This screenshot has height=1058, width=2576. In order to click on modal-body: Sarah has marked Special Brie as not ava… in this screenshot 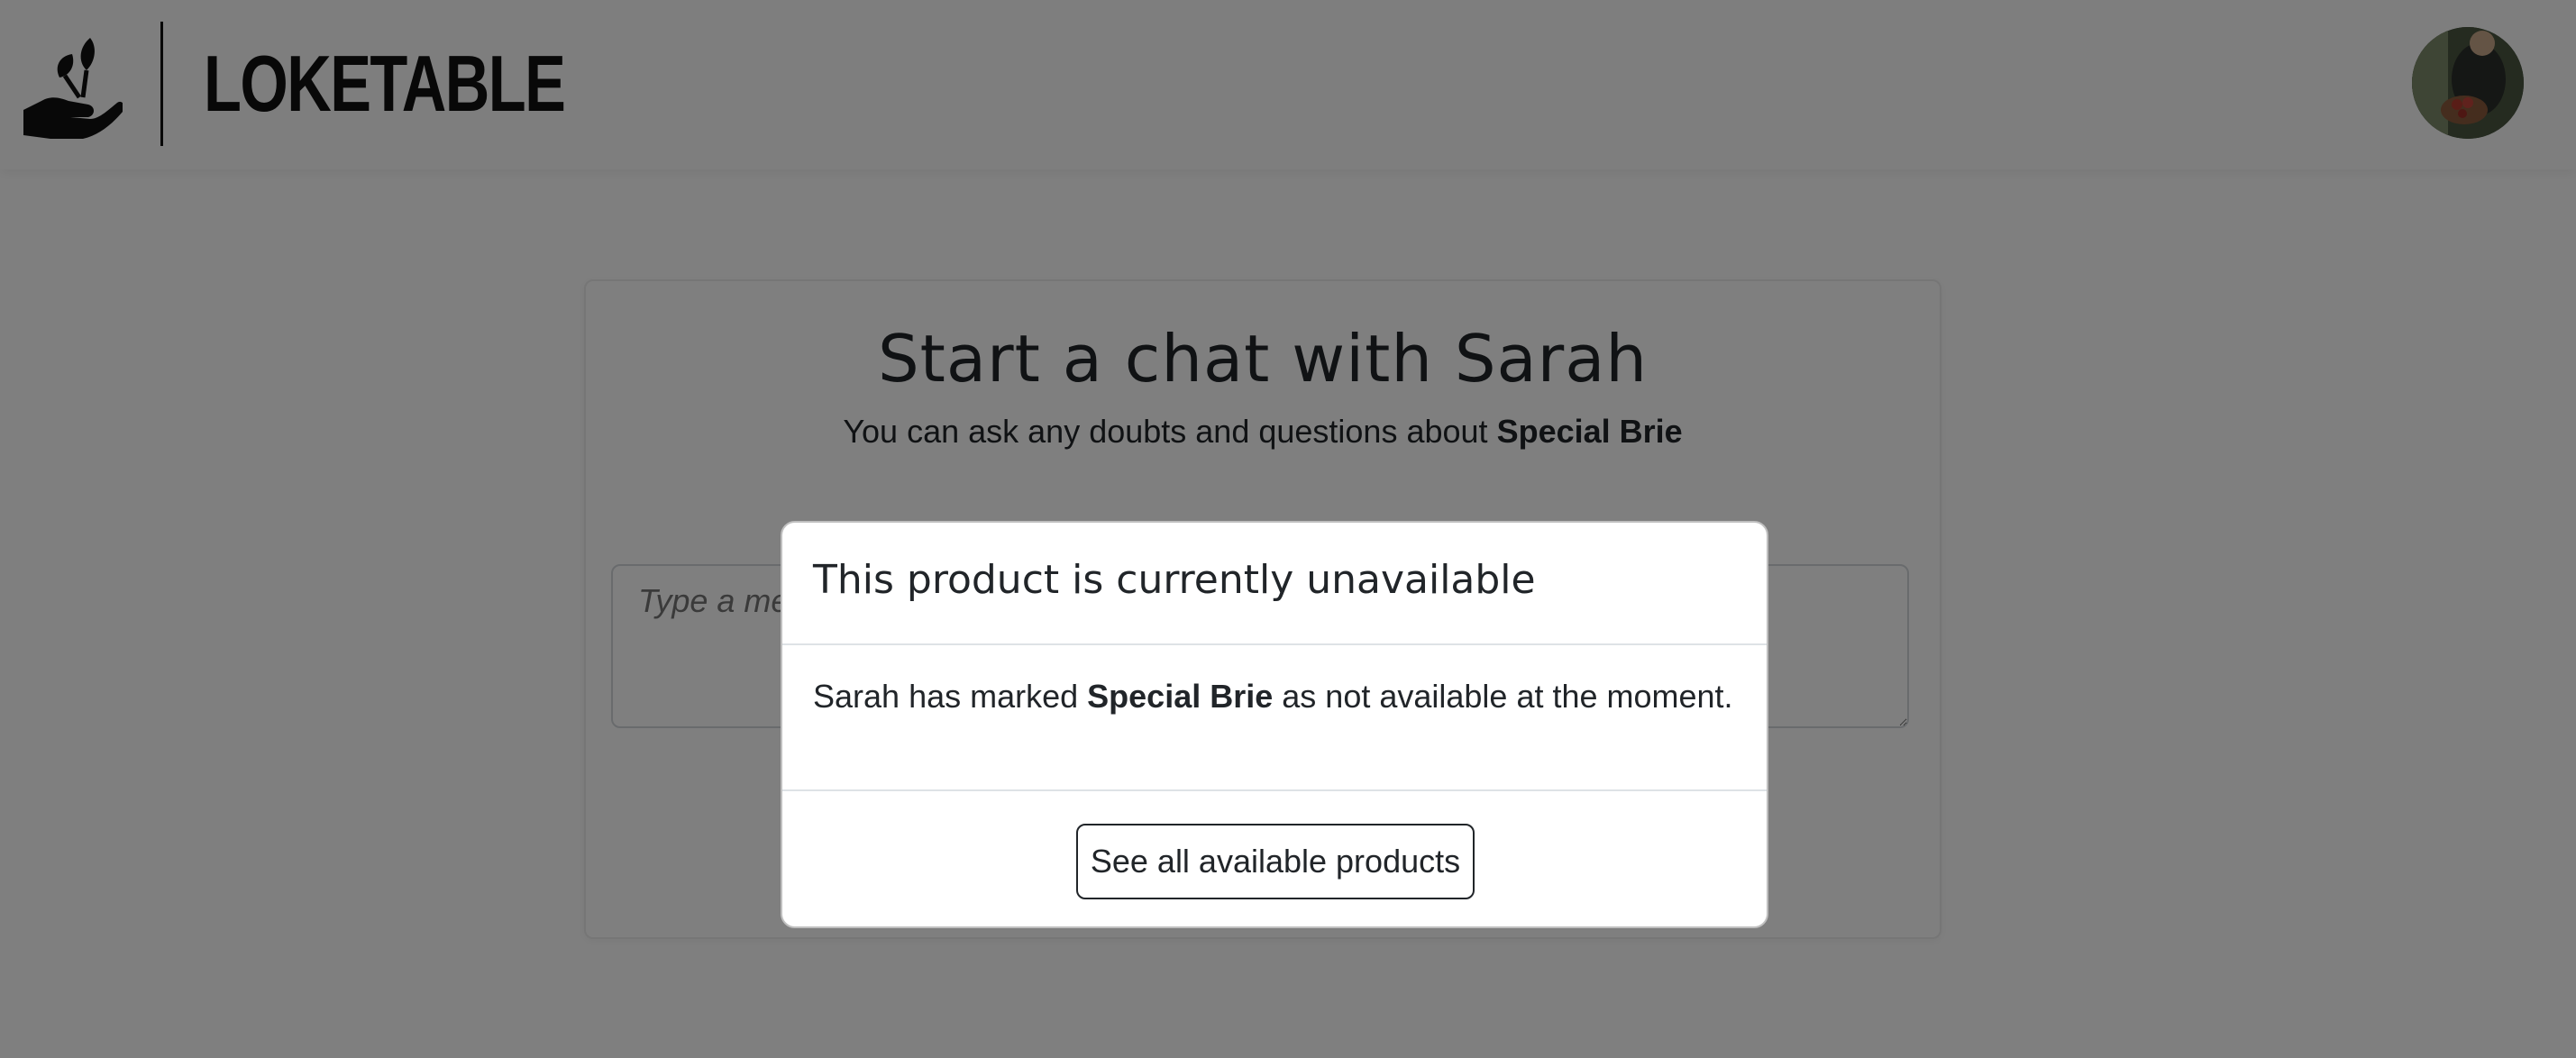, I will do `click(1273, 697)`.